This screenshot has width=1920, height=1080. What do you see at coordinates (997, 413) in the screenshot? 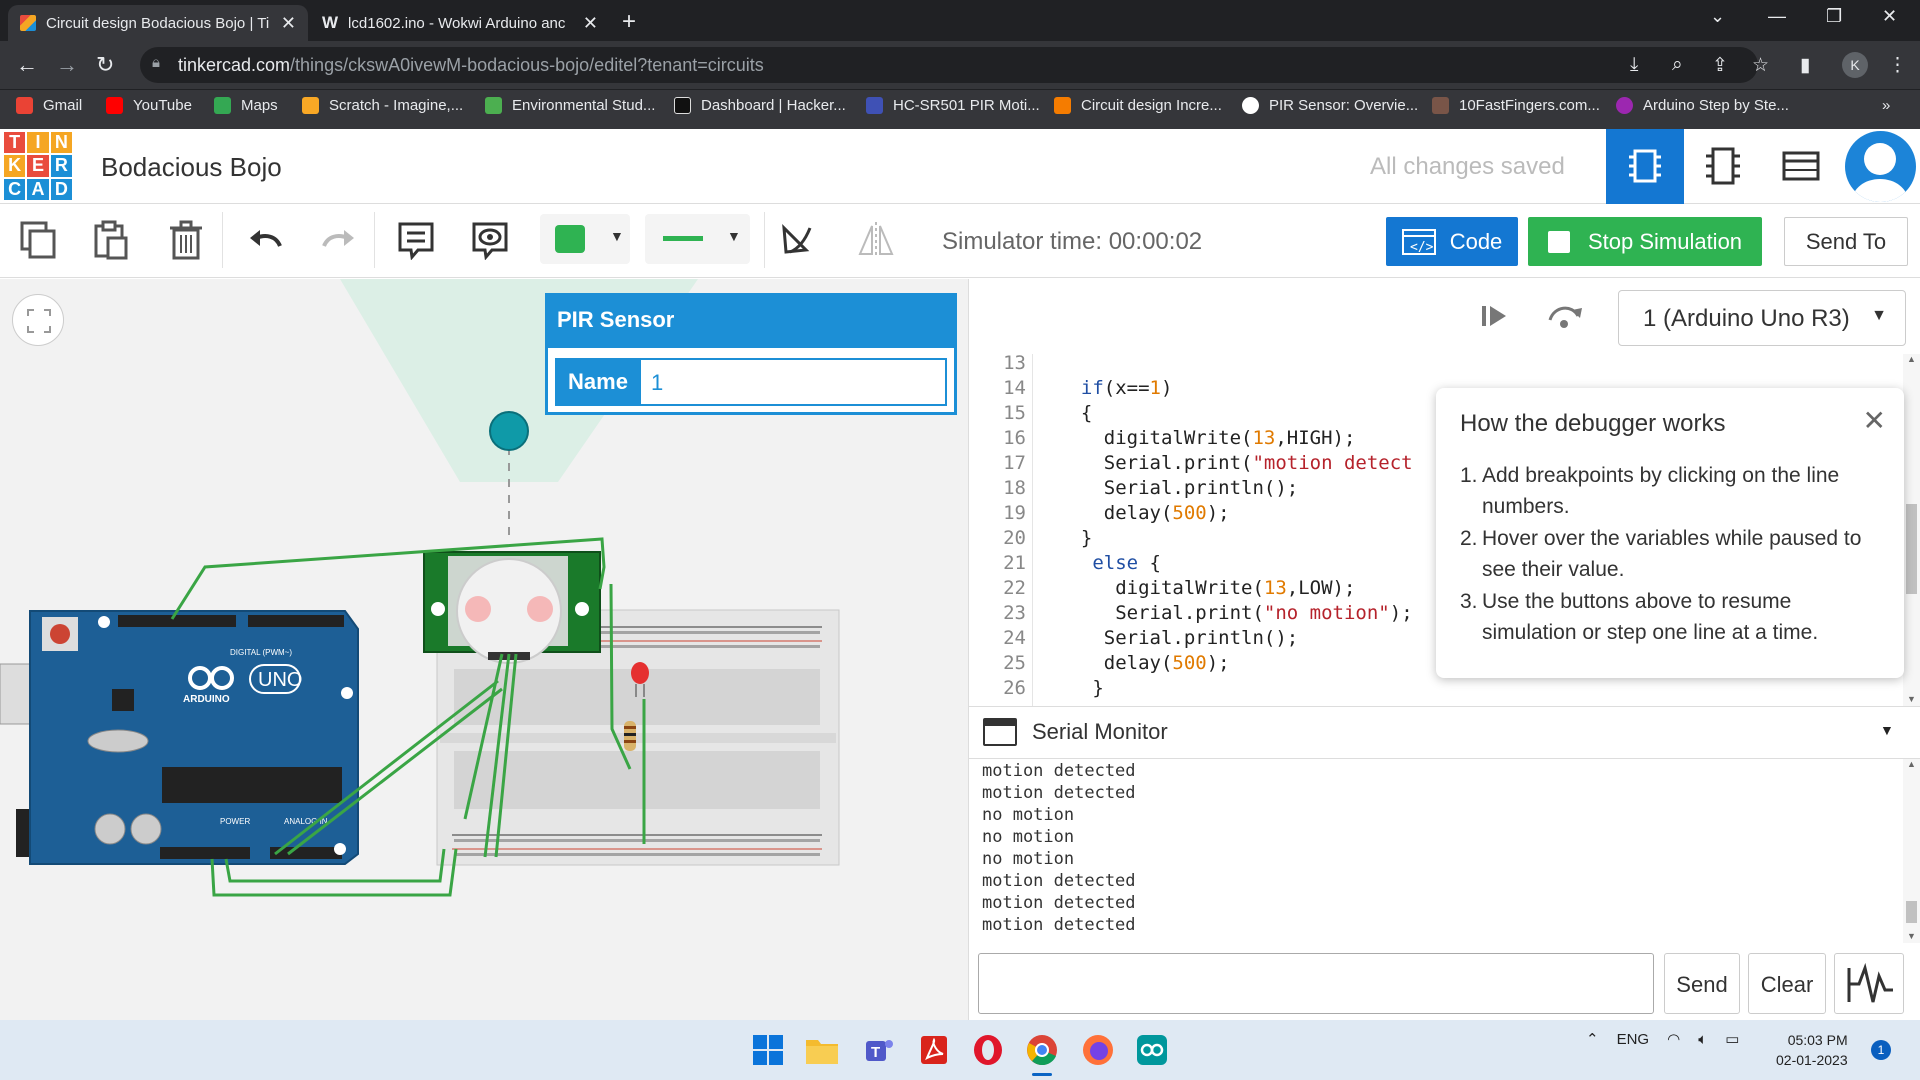
I see `line-number: 15` at bounding box center [997, 413].